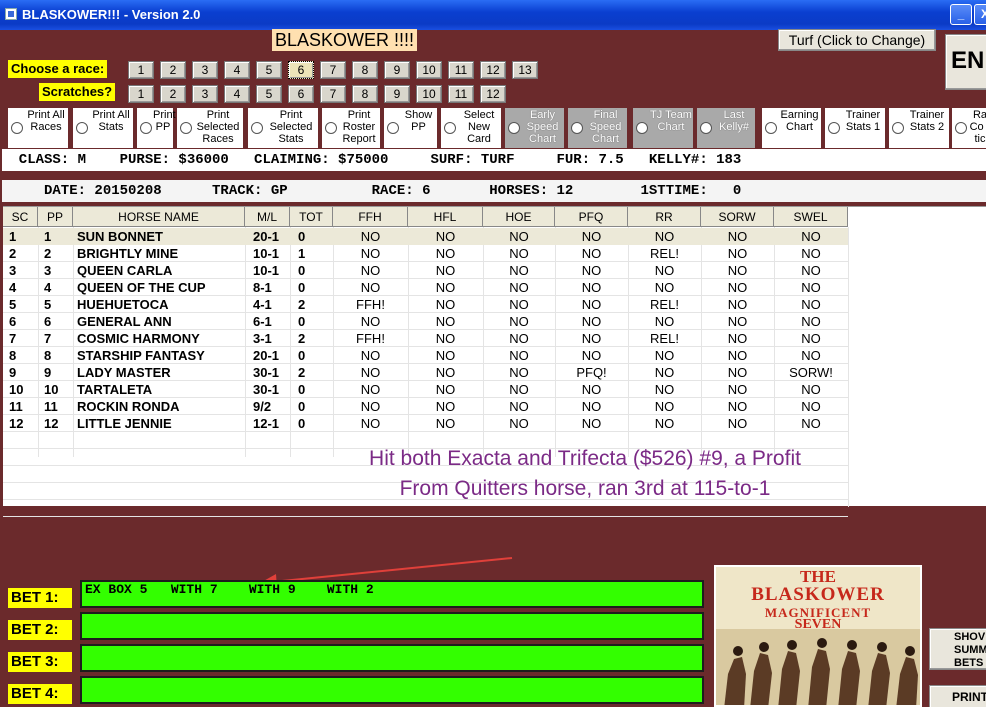  I want to click on option-ra-co-tic: Ra Co -tic, so click(969, 128).